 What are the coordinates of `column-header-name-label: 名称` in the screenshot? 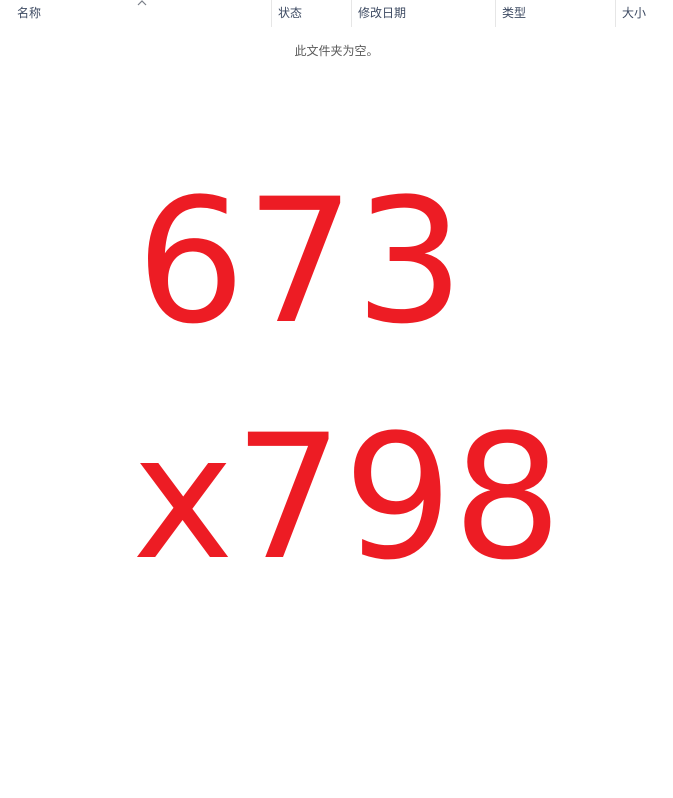 It's located at (29, 13).